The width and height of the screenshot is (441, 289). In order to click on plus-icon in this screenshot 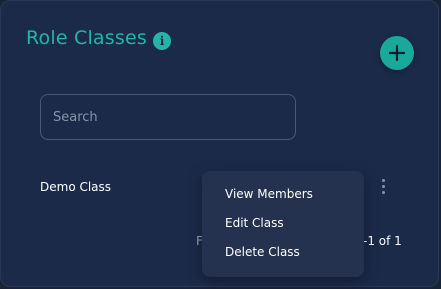, I will do `click(397, 53)`.